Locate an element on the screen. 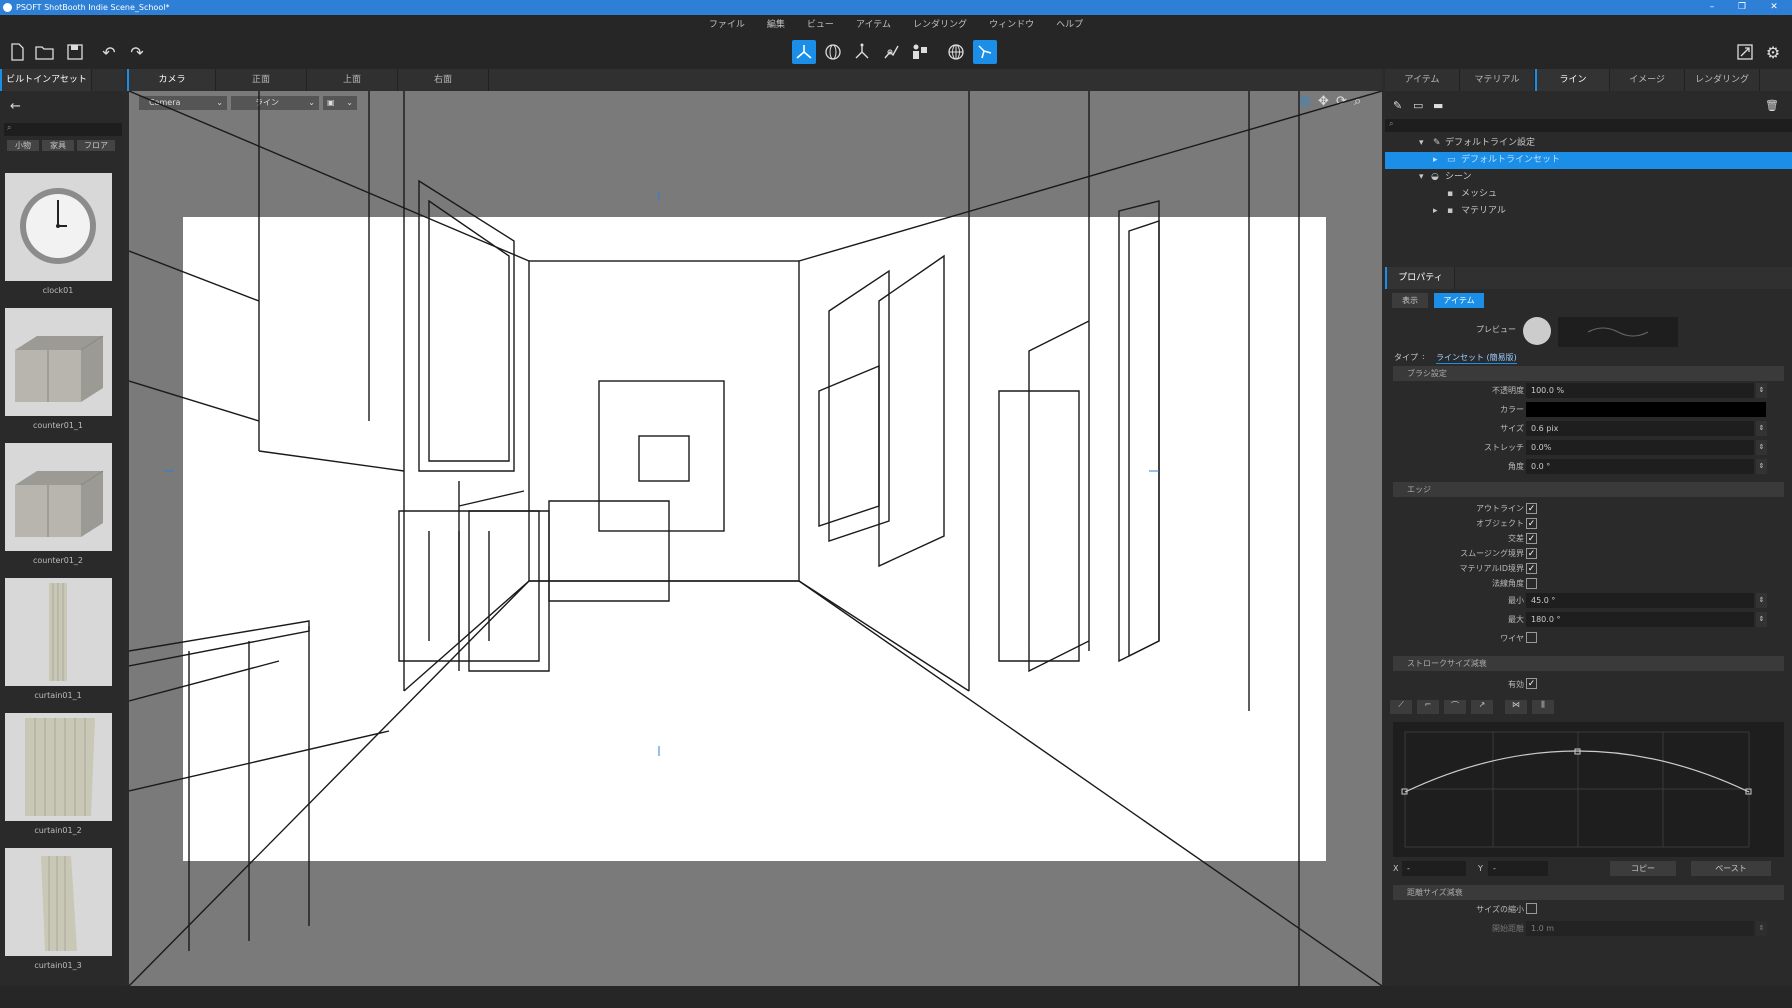 This screenshot has width=1792, height=1008. maximize-button: ❐ is located at coordinates (1742, 7).